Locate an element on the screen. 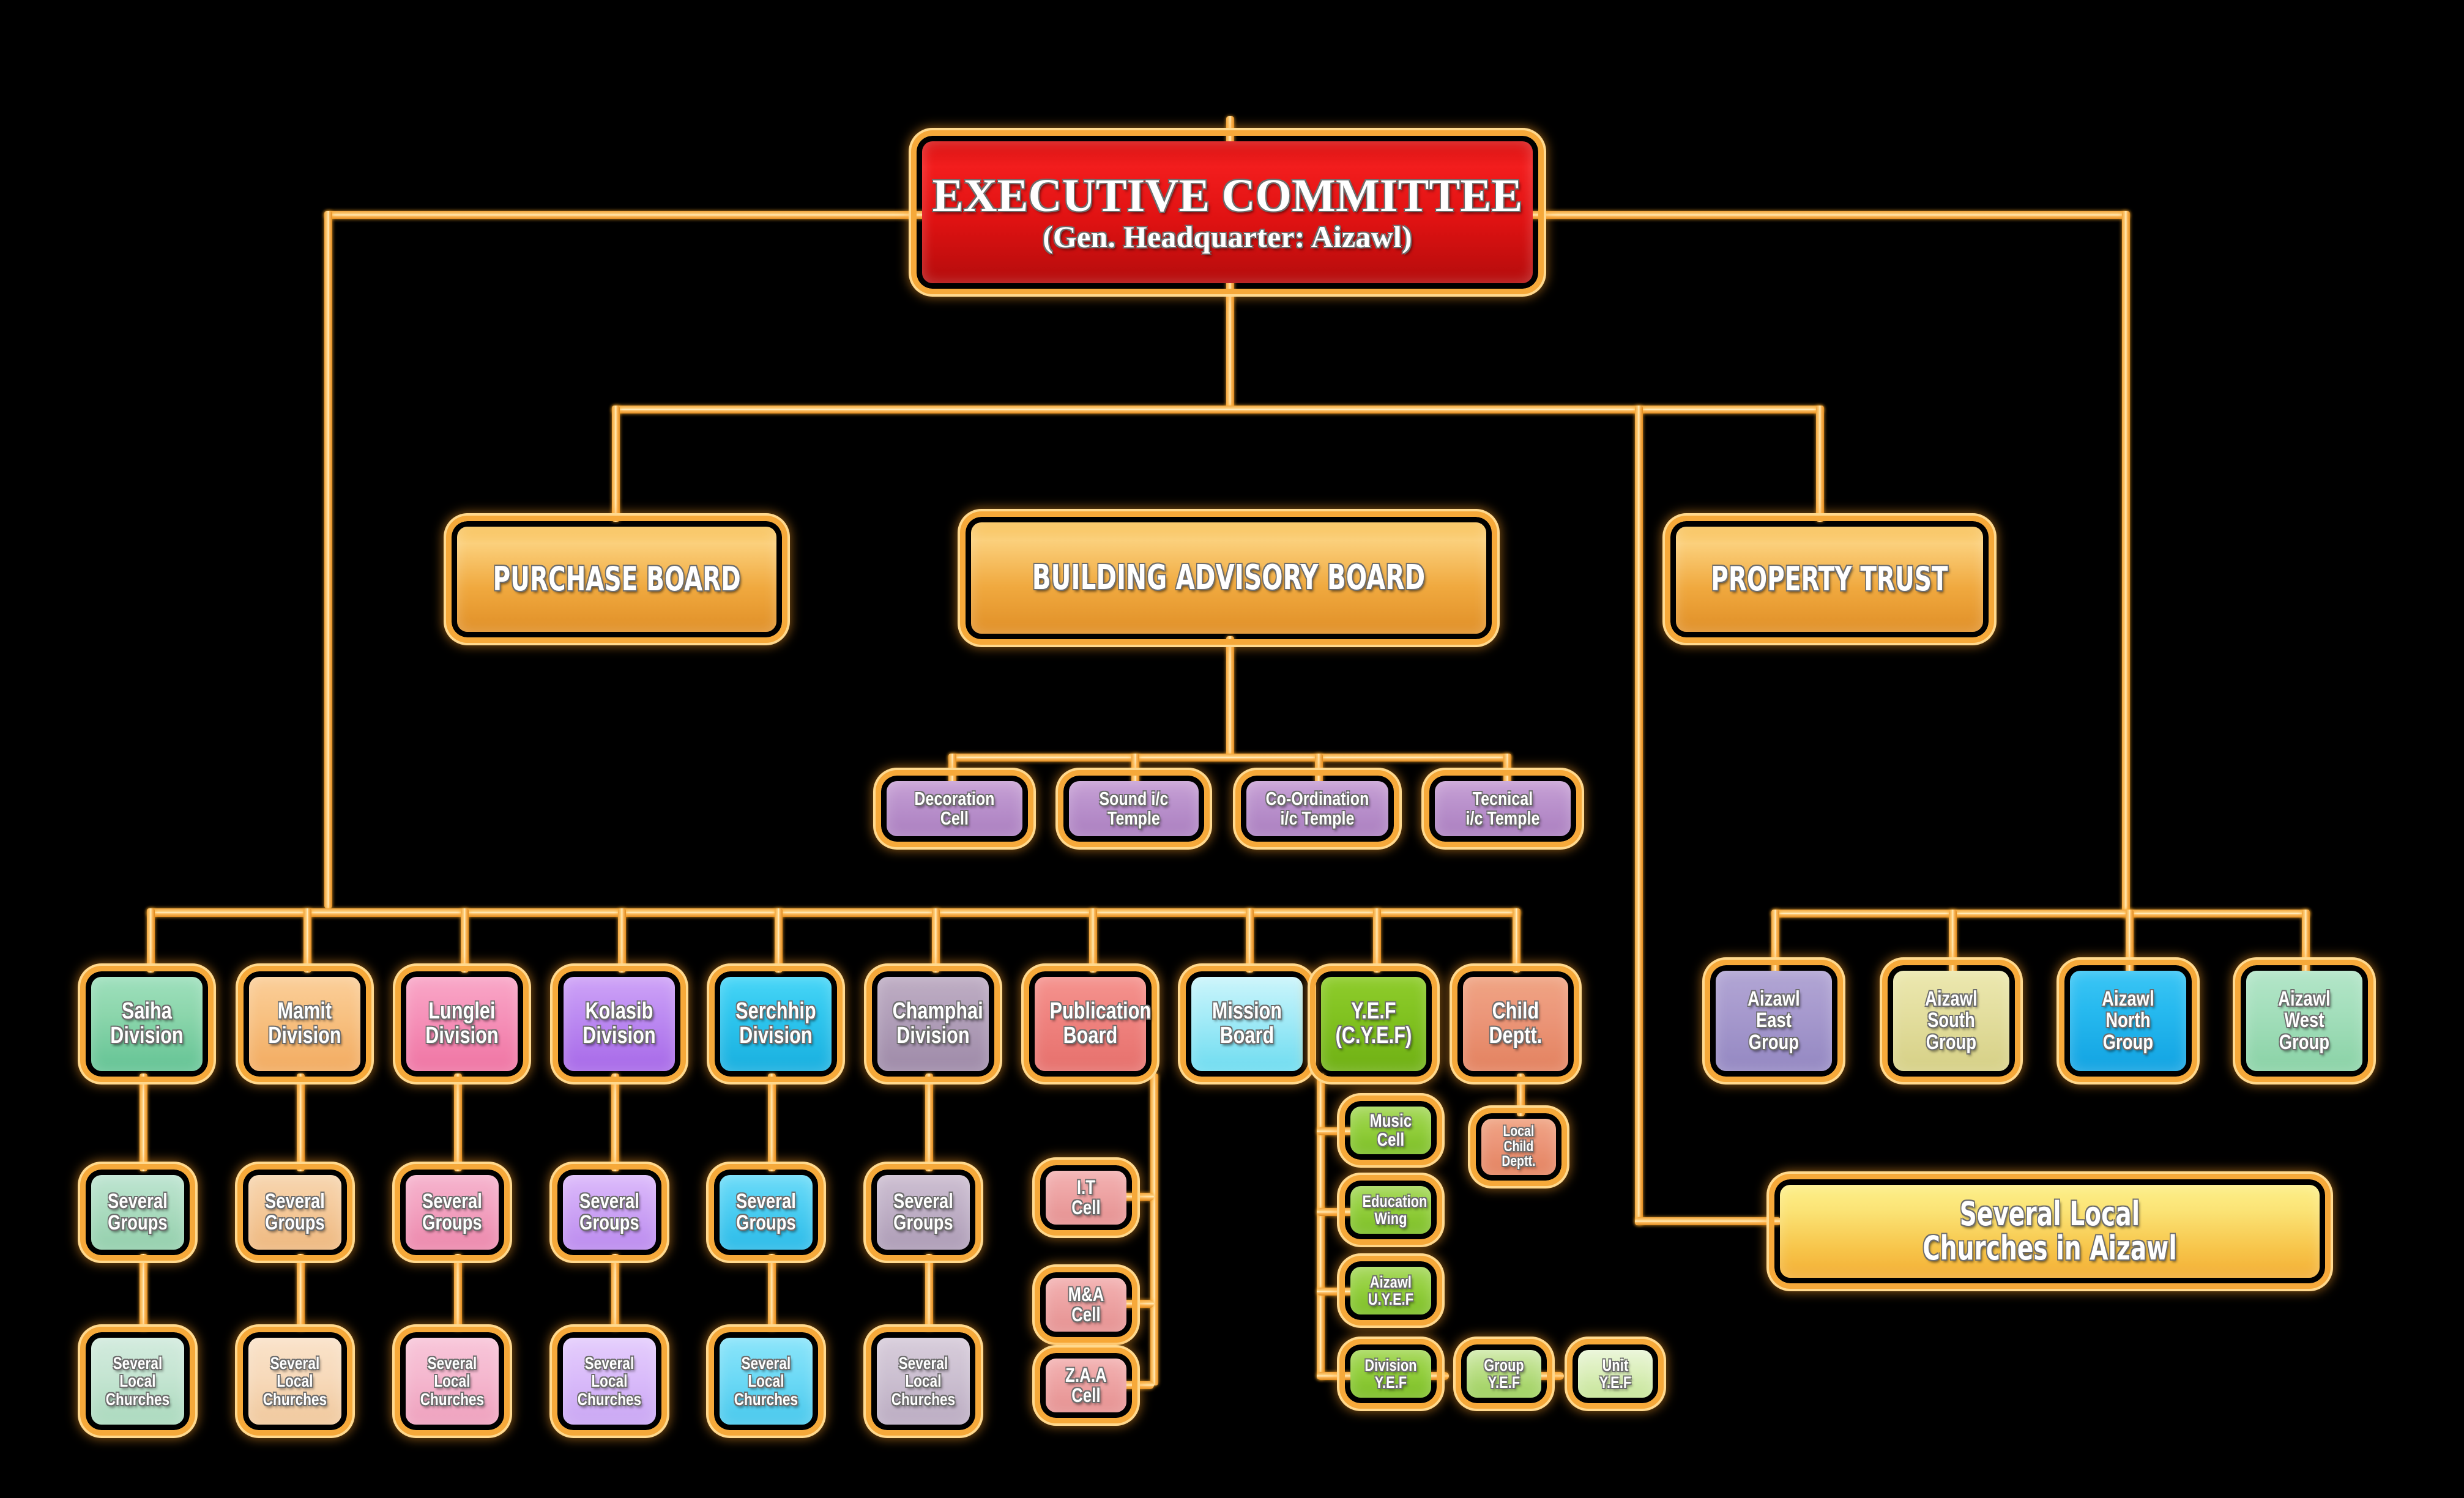  yef-line1: Y.E.F is located at coordinates (1373, 1011).